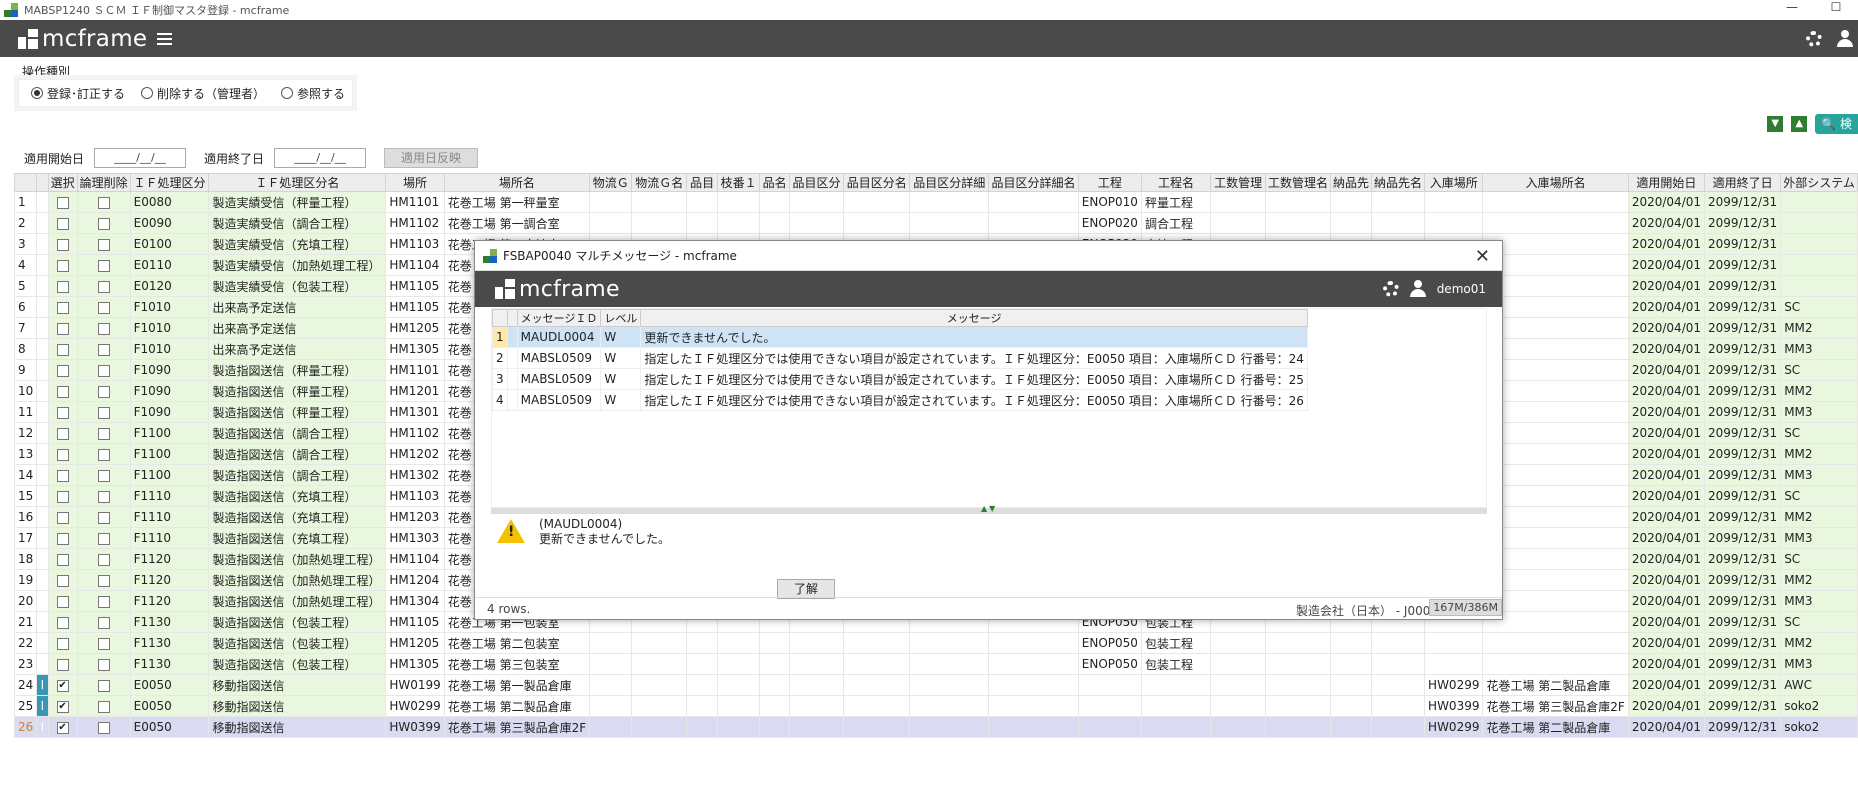 The width and height of the screenshot is (1858, 791). Describe the element at coordinates (1109, 643) in the screenshot. I see `process-cell: ENOP050` at that location.